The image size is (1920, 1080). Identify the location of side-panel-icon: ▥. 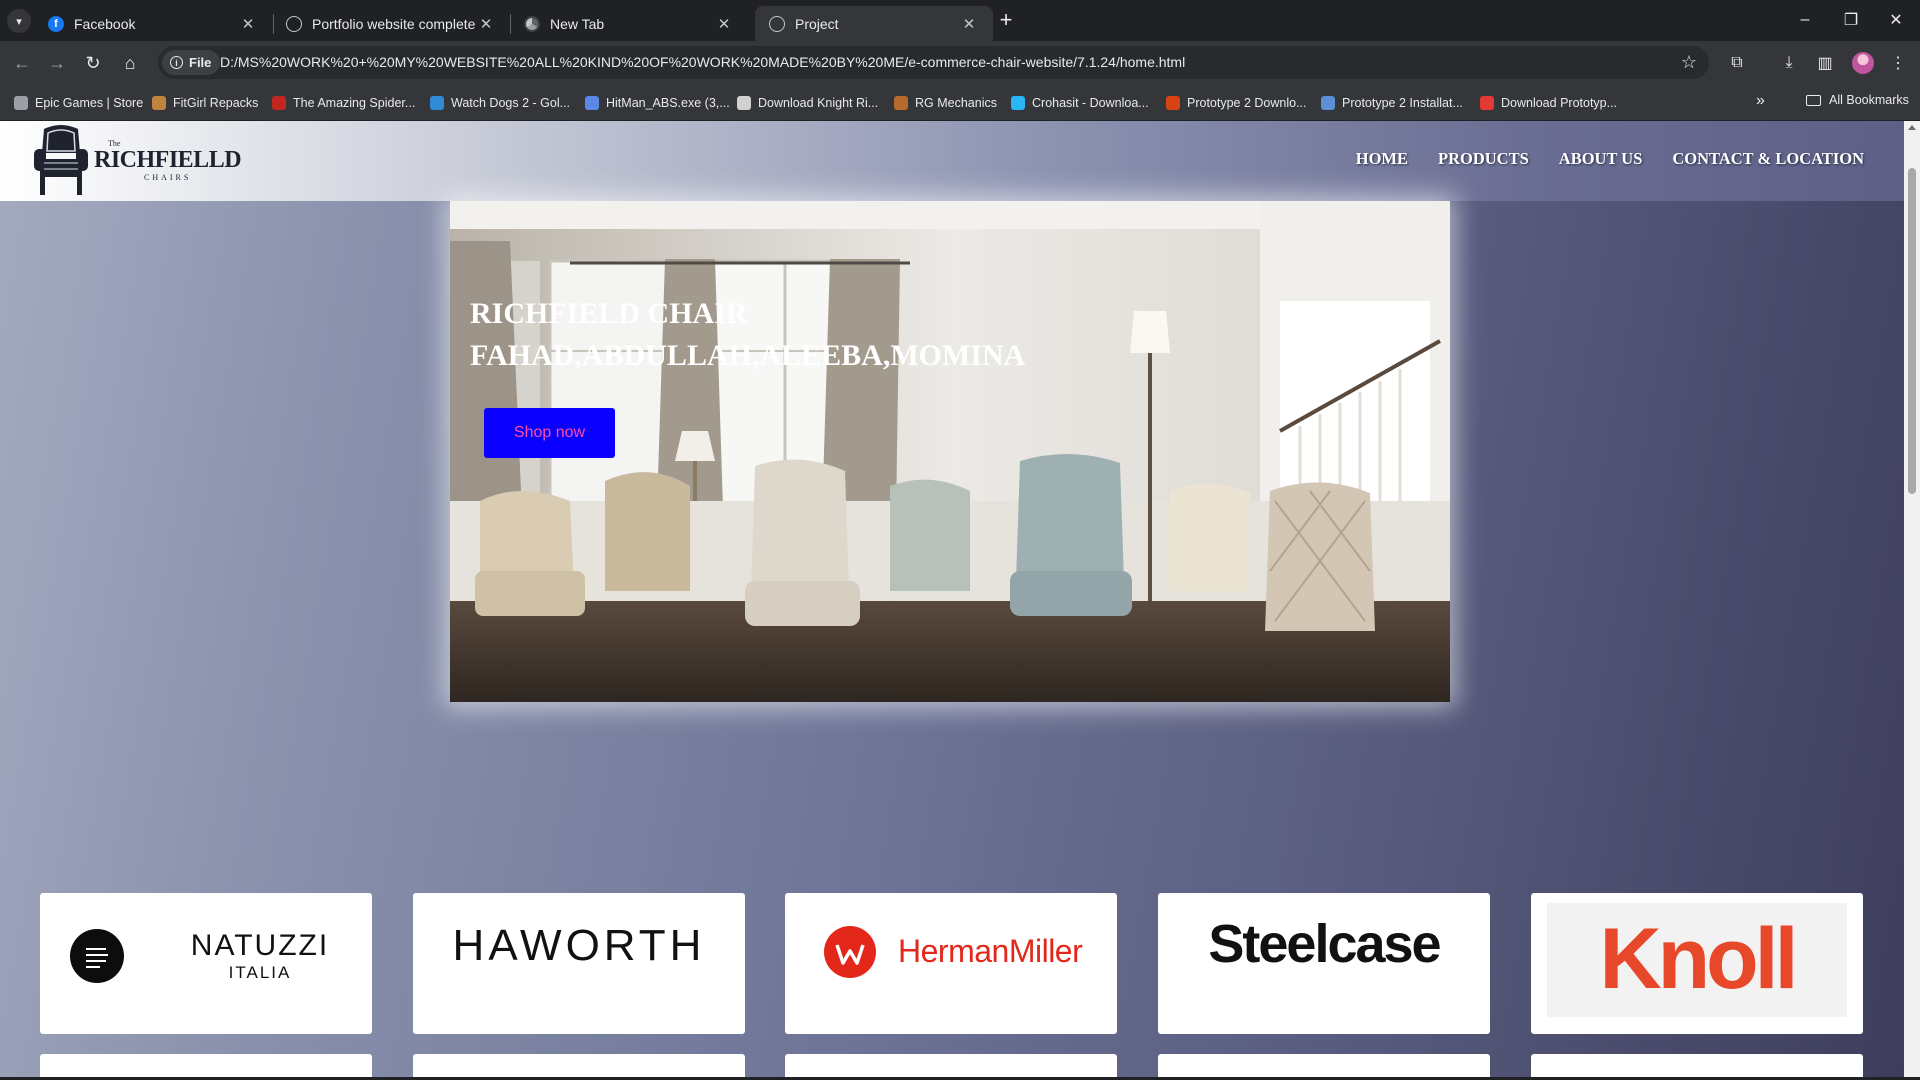
(1825, 63).